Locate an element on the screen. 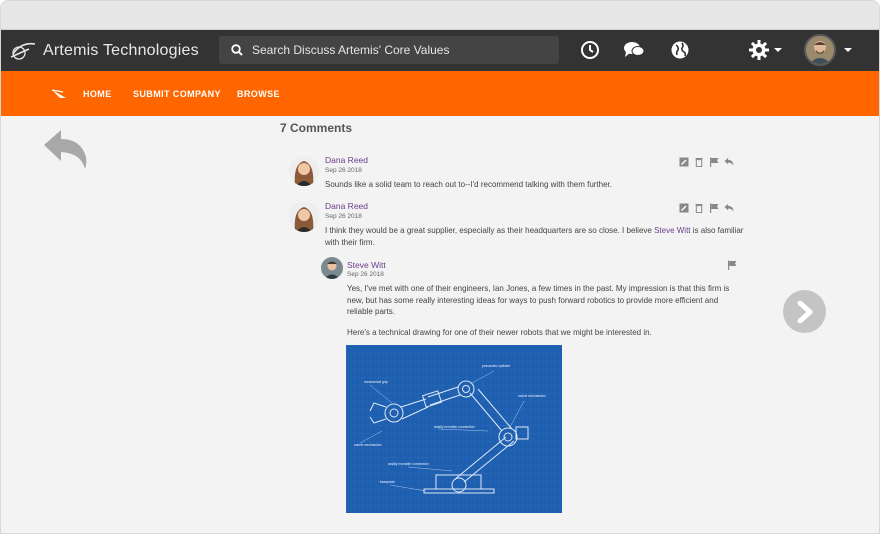 This screenshot has height=534, width=880. history-icon is located at coordinates (590, 50).